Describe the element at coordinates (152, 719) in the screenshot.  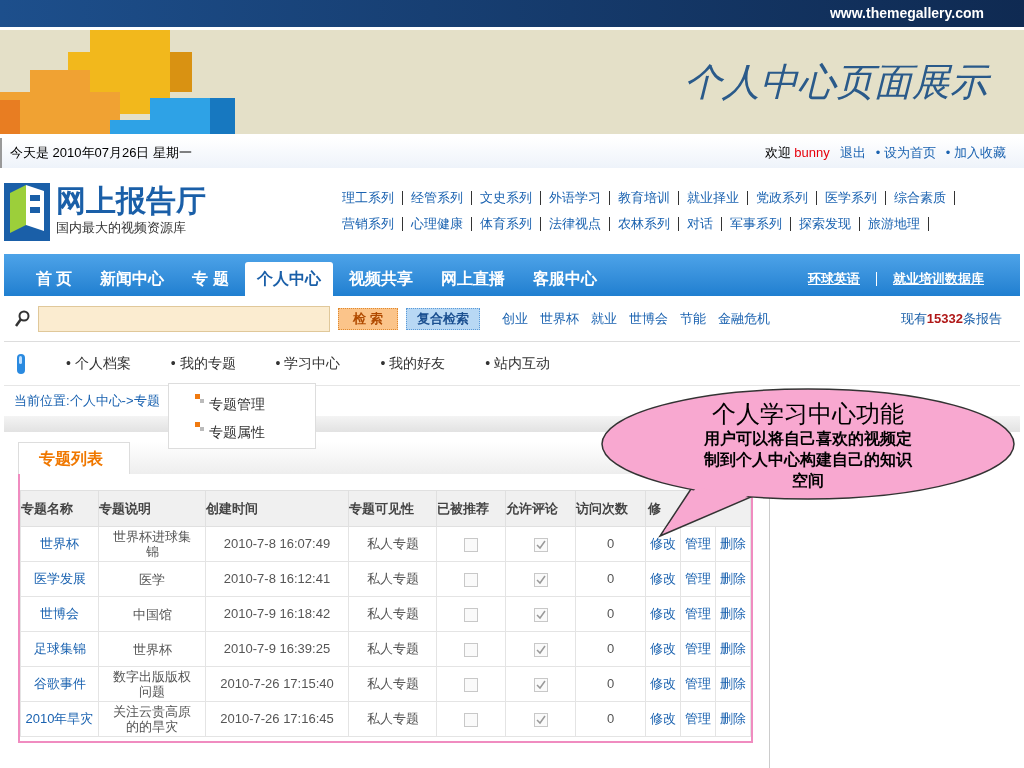
I see `table-cell: 关注云贵高原的的旱灾` at that location.